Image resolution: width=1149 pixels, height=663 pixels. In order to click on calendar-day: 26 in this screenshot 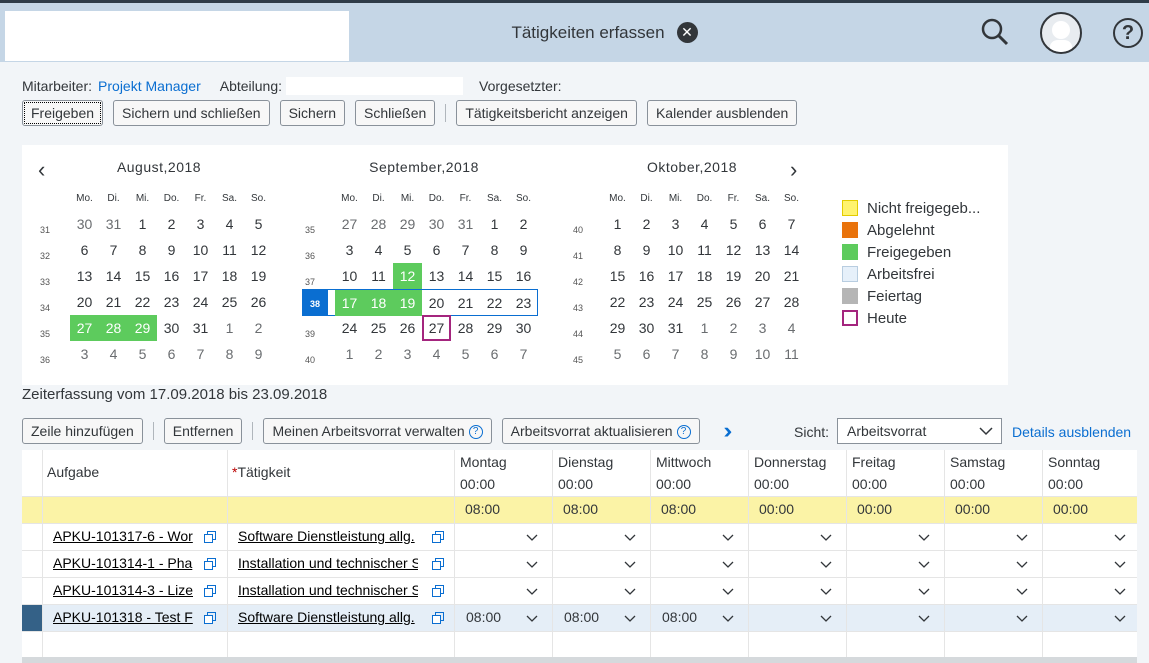, I will do `click(733, 302)`.